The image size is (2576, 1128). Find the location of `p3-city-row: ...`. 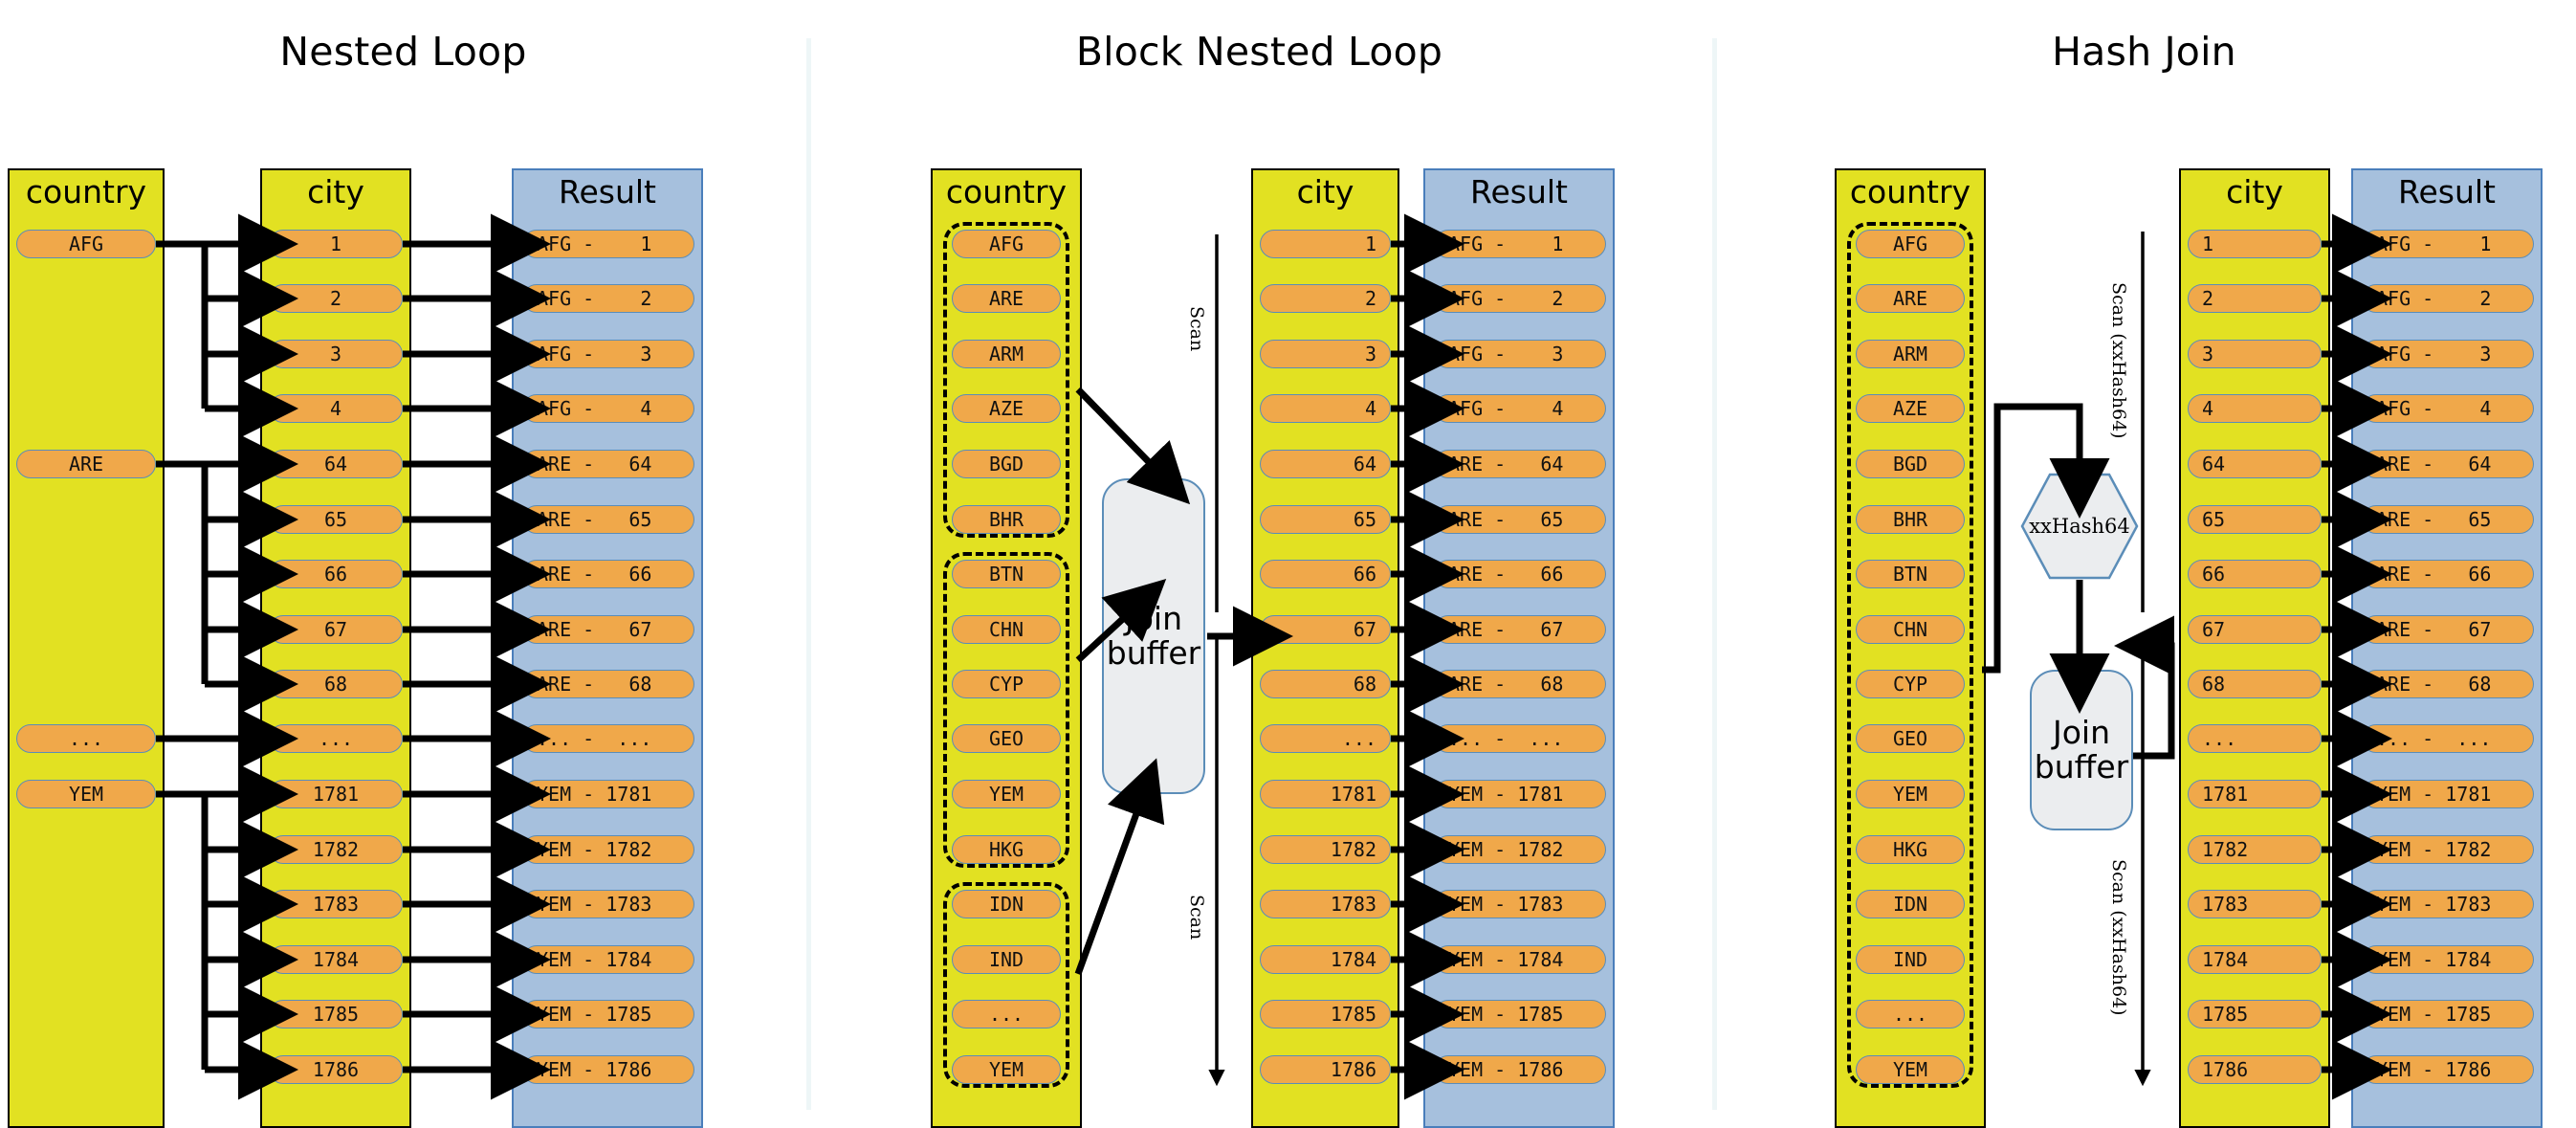

p3-city-row: ... is located at coordinates (2255, 738).